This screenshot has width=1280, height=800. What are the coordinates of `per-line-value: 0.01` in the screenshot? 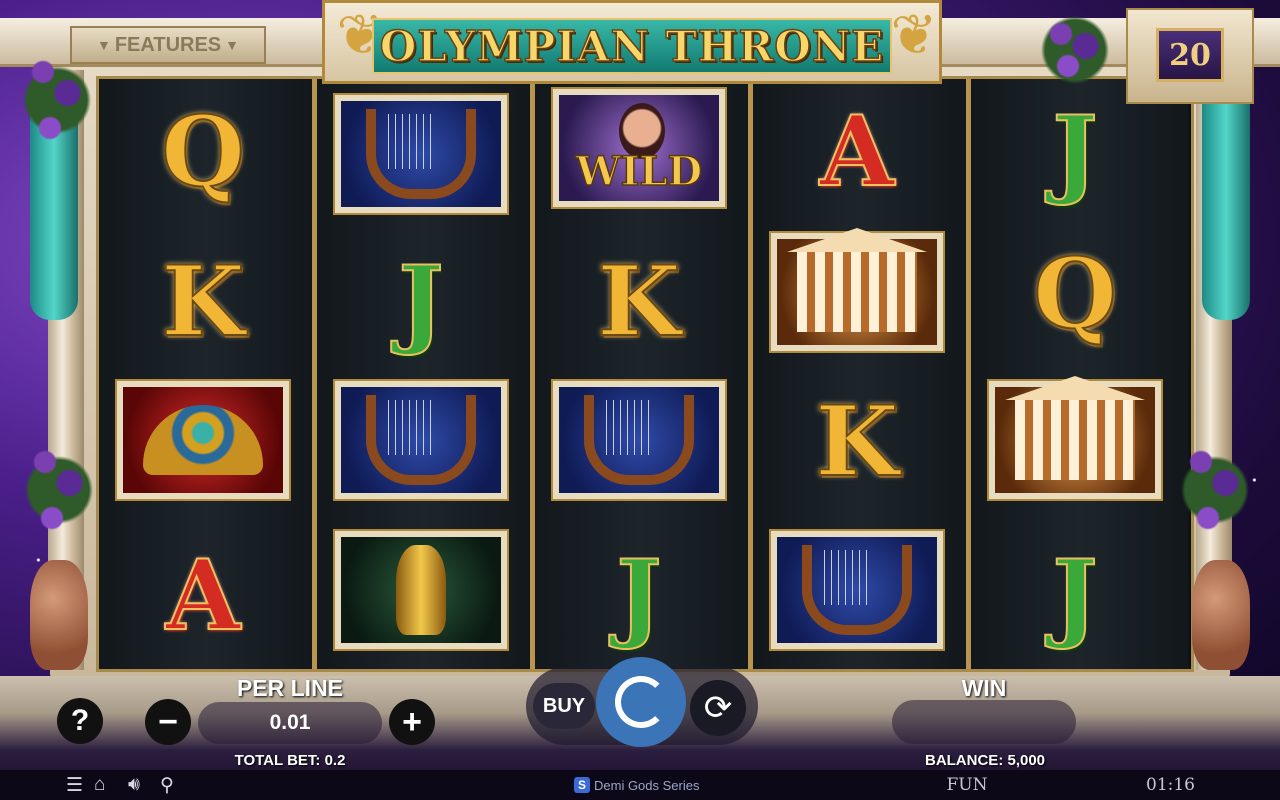 It's located at (290, 723).